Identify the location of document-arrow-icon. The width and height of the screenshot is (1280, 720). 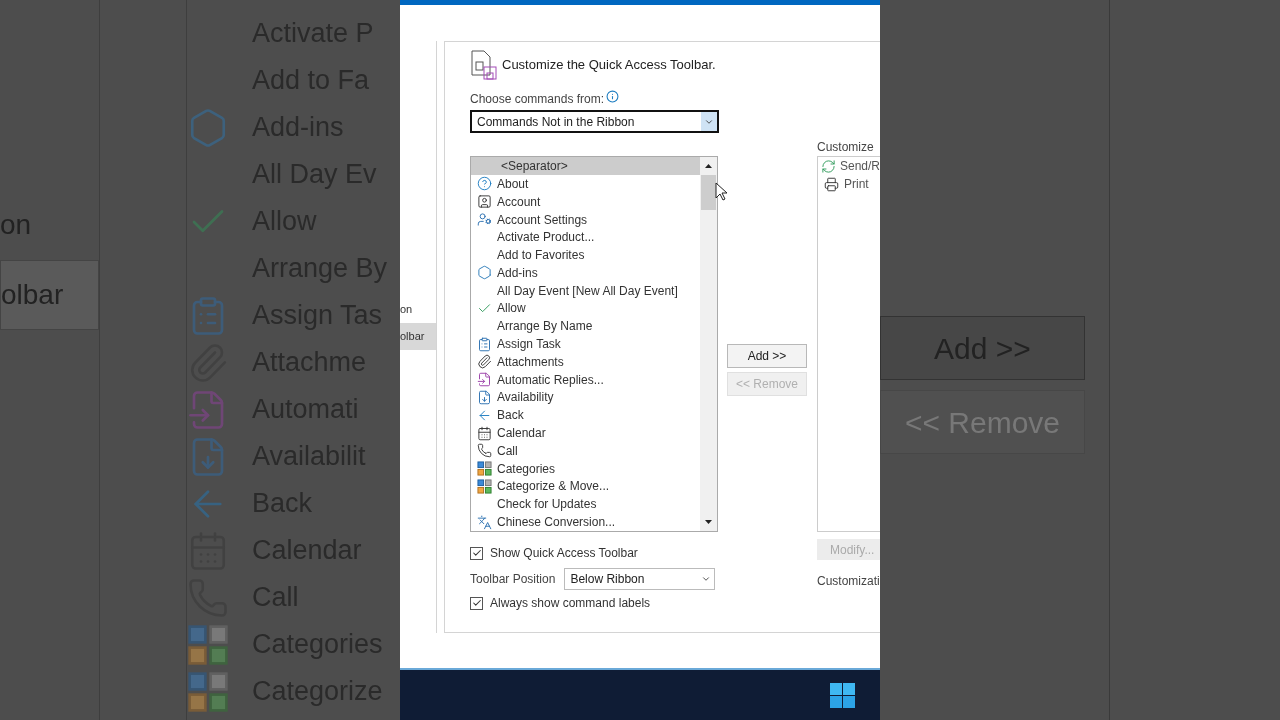
(484, 380).